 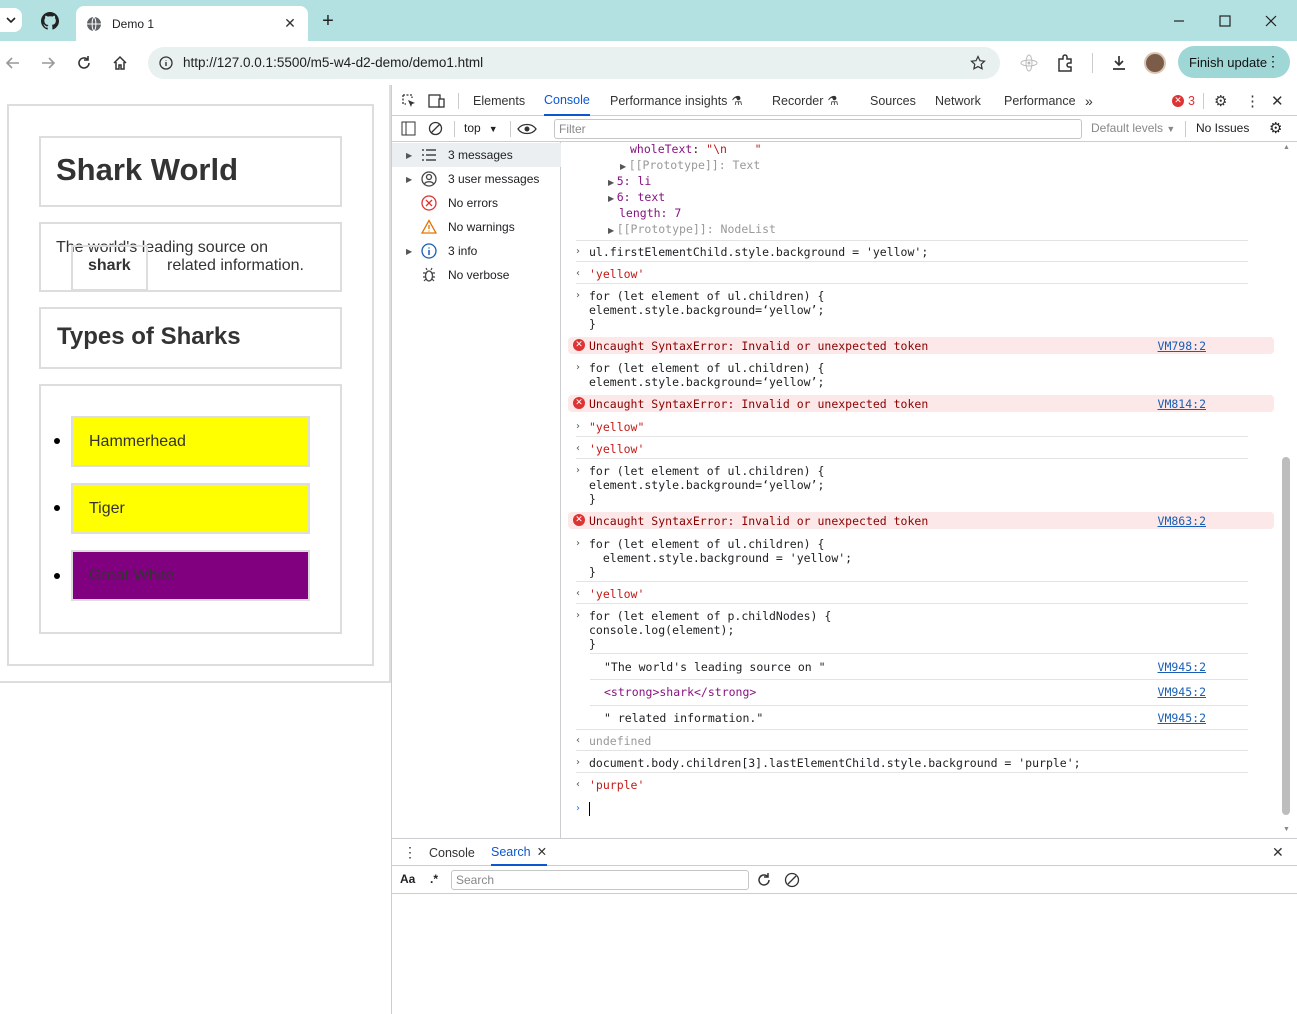 What do you see at coordinates (978, 63) in the screenshot?
I see `bookmark-star-icon` at bounding box center [978, 63].